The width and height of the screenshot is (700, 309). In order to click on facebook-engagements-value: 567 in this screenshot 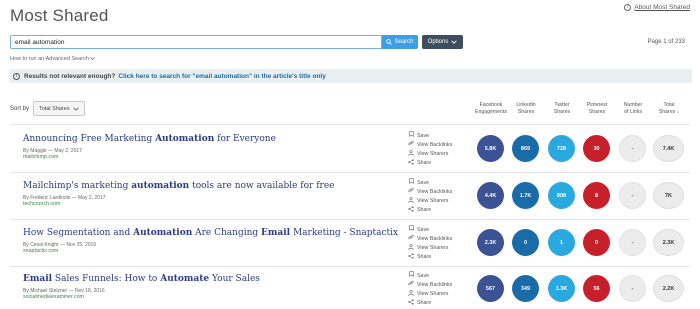, I will do `click(490, 288)`.